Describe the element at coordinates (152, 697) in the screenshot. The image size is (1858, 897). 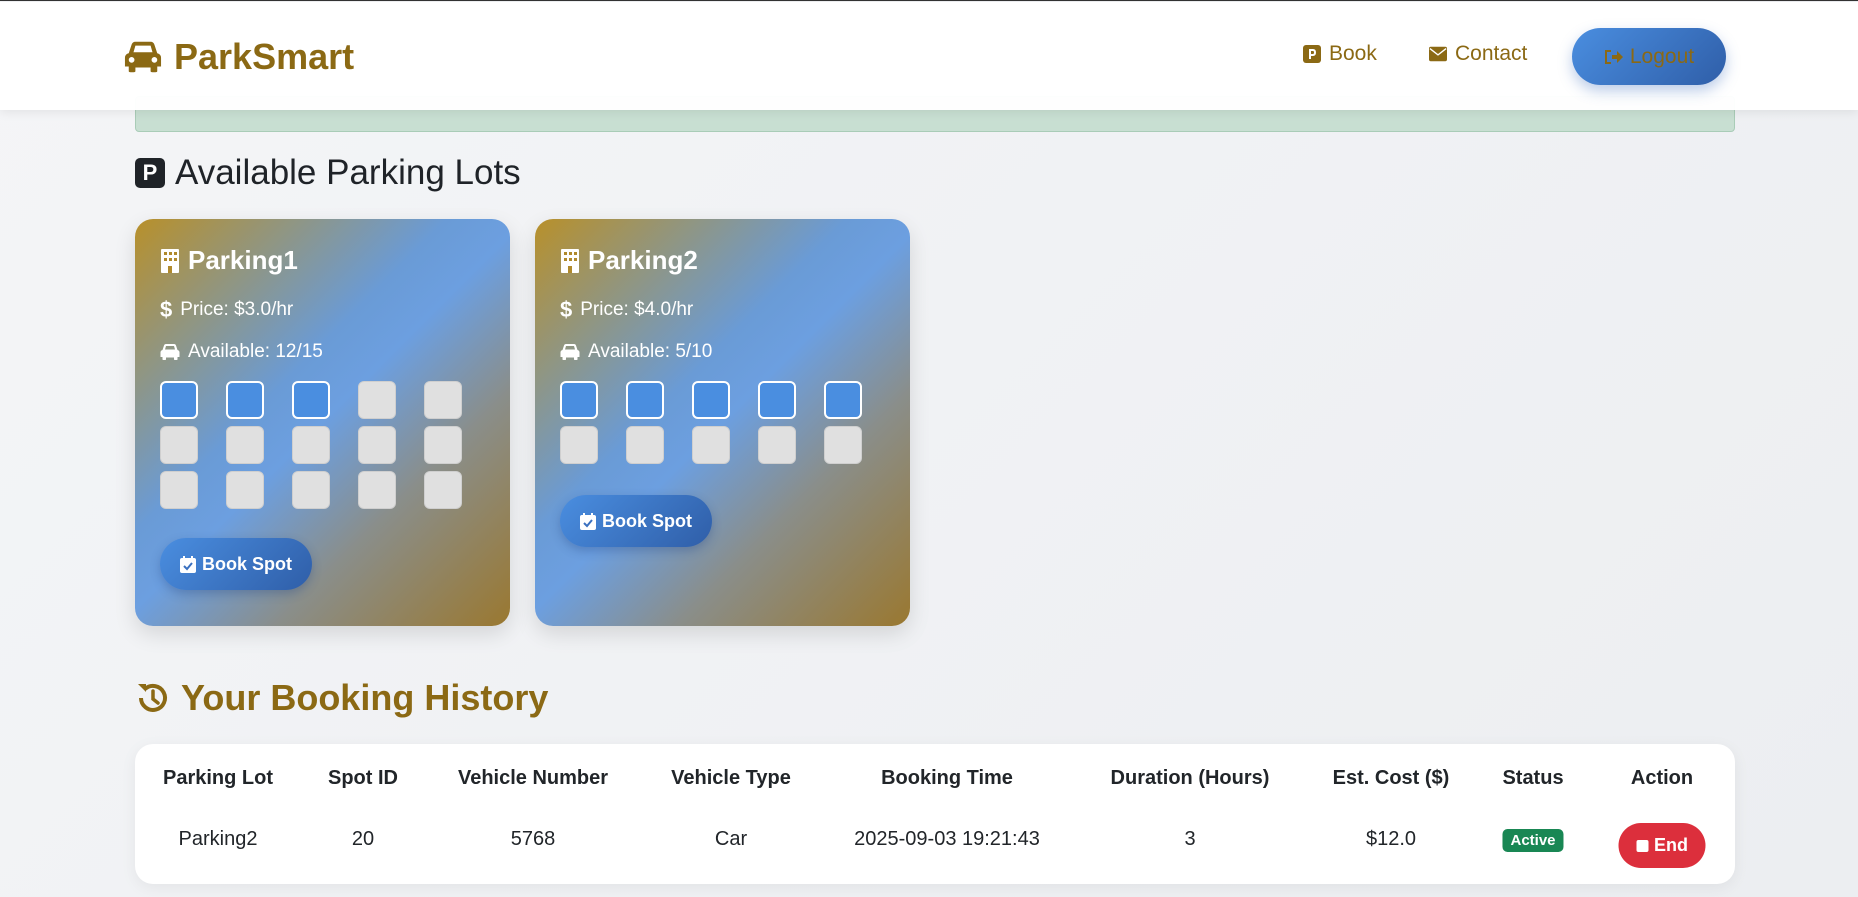
I see `history-icon` at that location.